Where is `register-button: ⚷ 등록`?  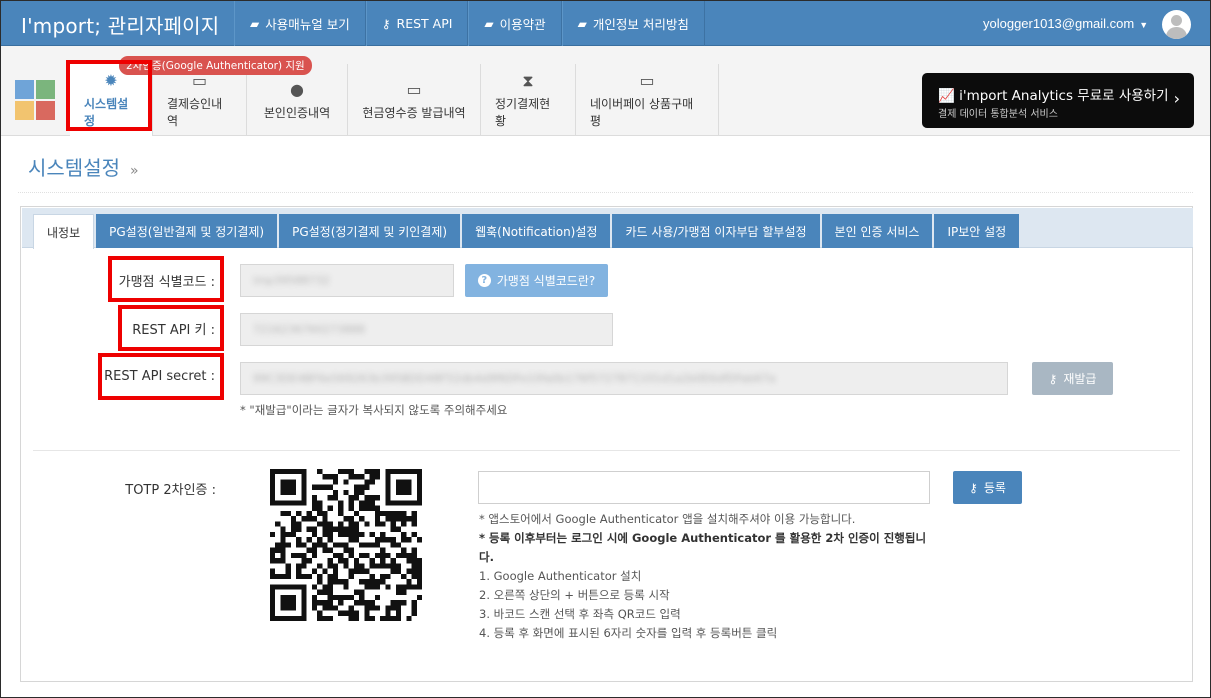
register-button: ⚷ 등록 is located at coordinates (987, 487).